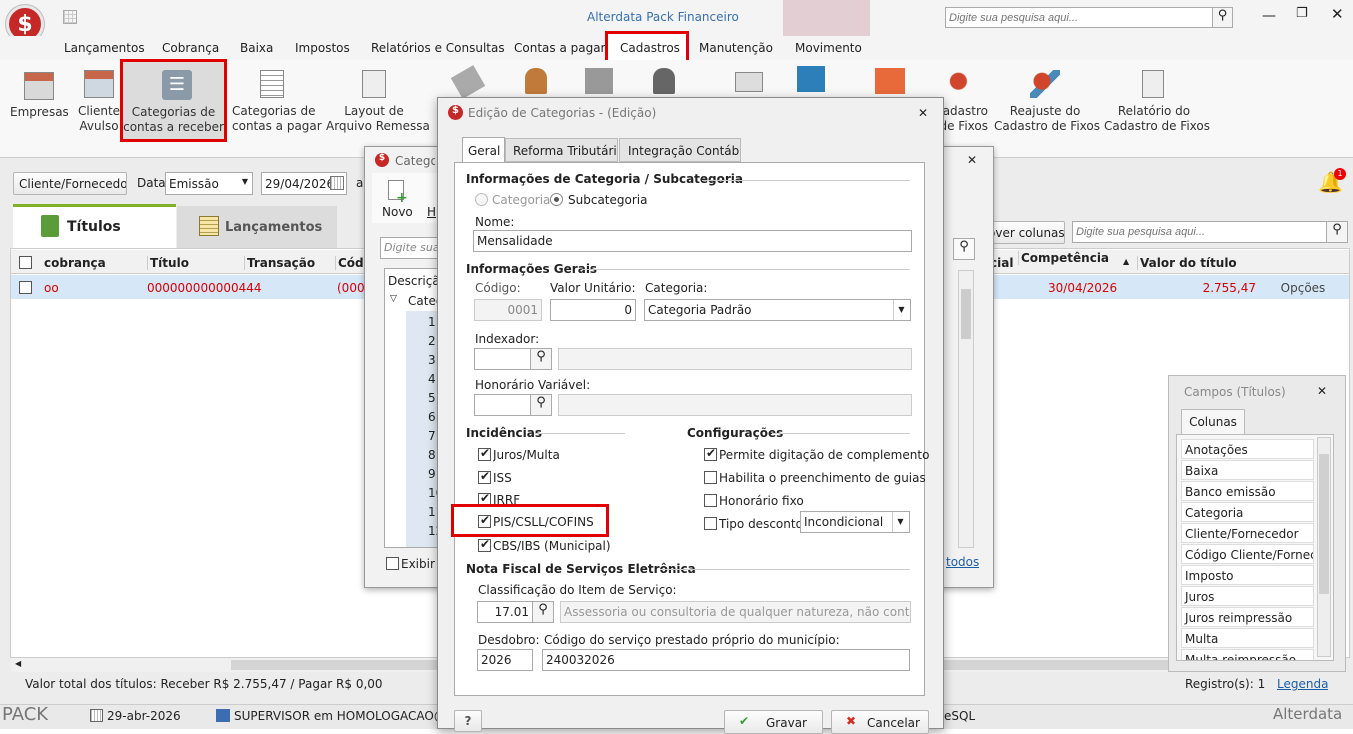 The width and height of the screenshot is (1353, 734). I want to click on grid-search-input, so click(1199, 232).